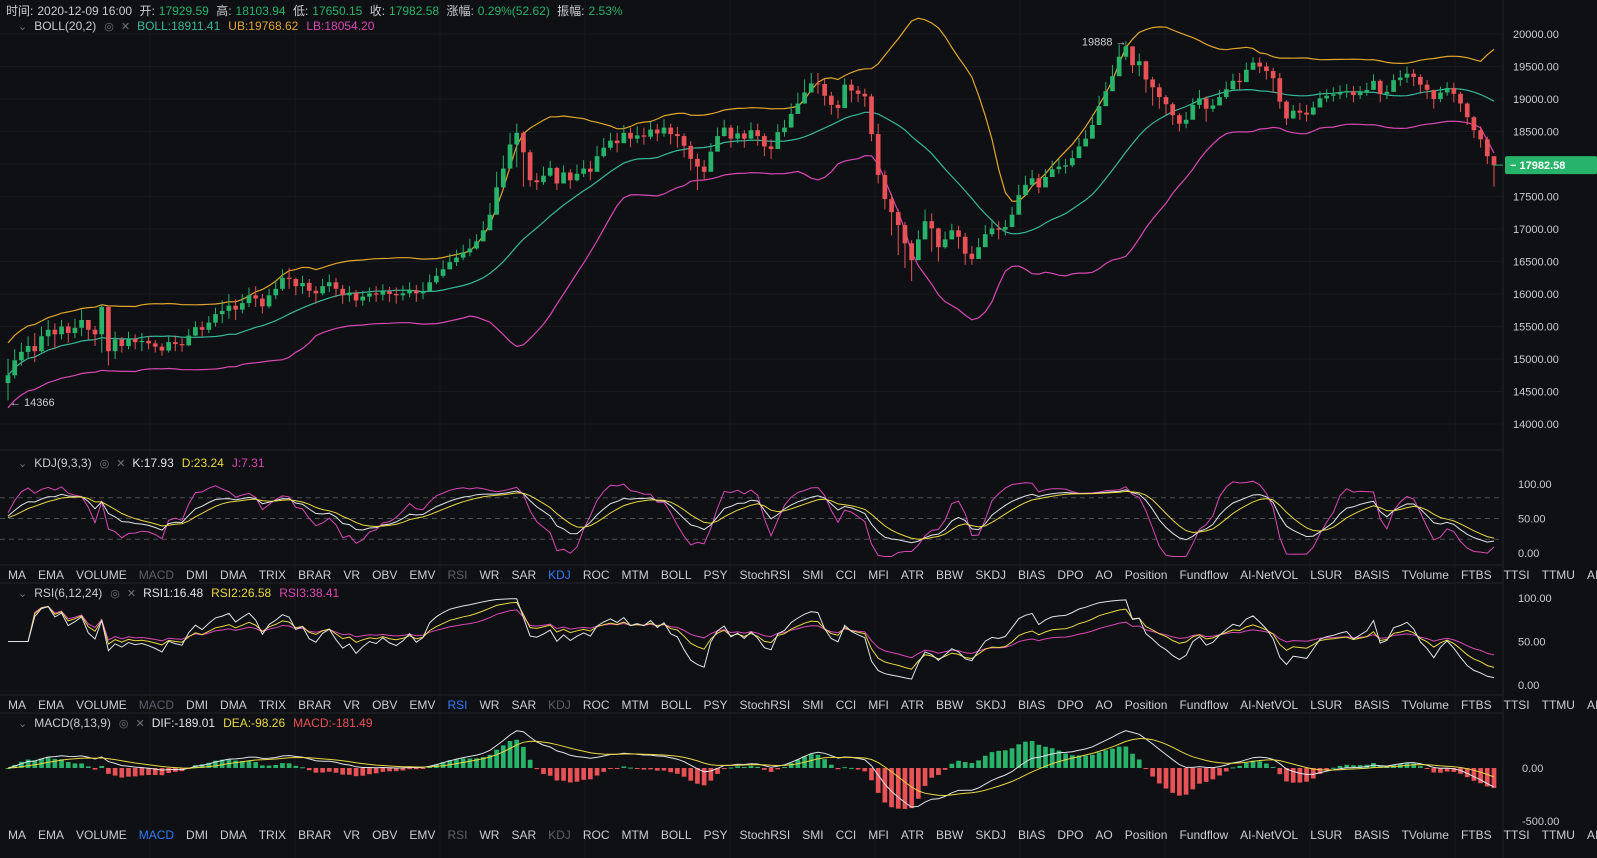 The height and width of the screenshot is (858, 1597). Describe the element at coordinates (489, 575) in the screenshot. I see `tab-wr: WR` at that location.